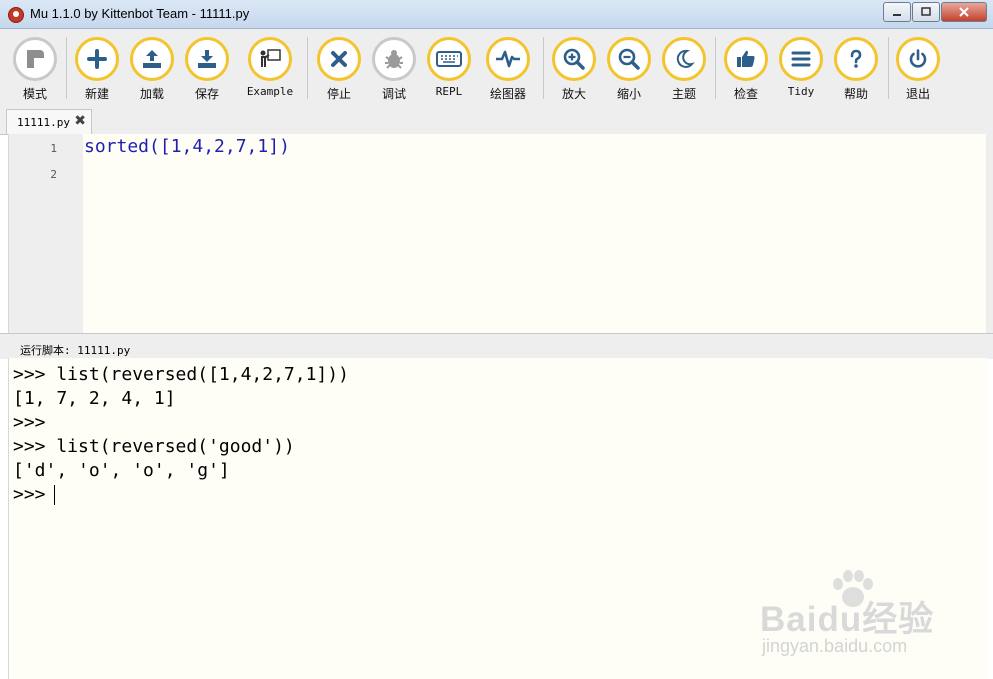 This screenshot has width=993, height=679. What do you see at coordinates (206, 94) in the screenshot?
I see `save-label: 保存` at bounding box center [206, 94].